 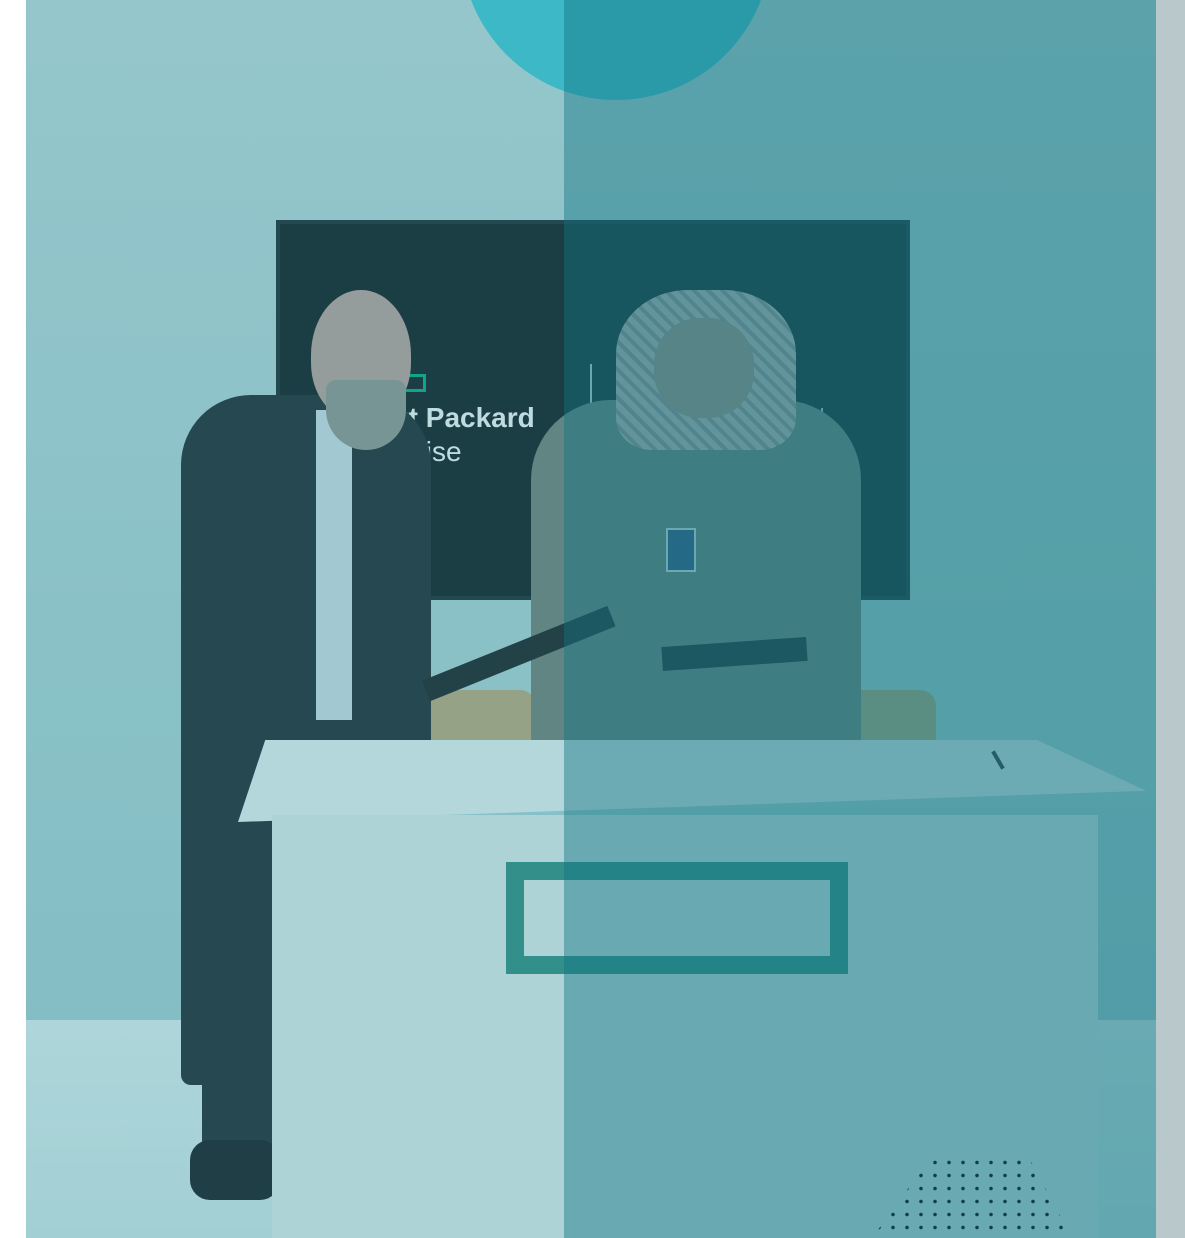 I want to click on side-panel, so click(x=1170, y=619).